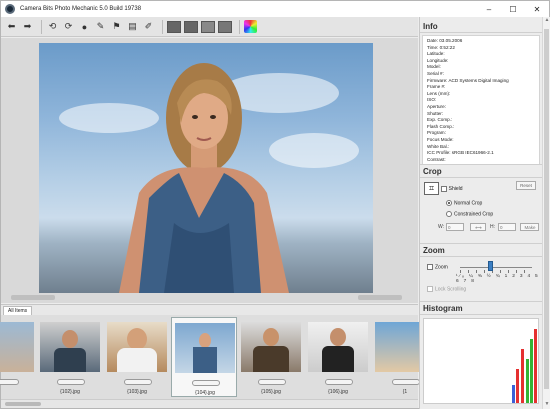 Image resolution: width=550 pixels, height=409 pixels. I want to click on constrained-crop-radio, so click(449, 214).